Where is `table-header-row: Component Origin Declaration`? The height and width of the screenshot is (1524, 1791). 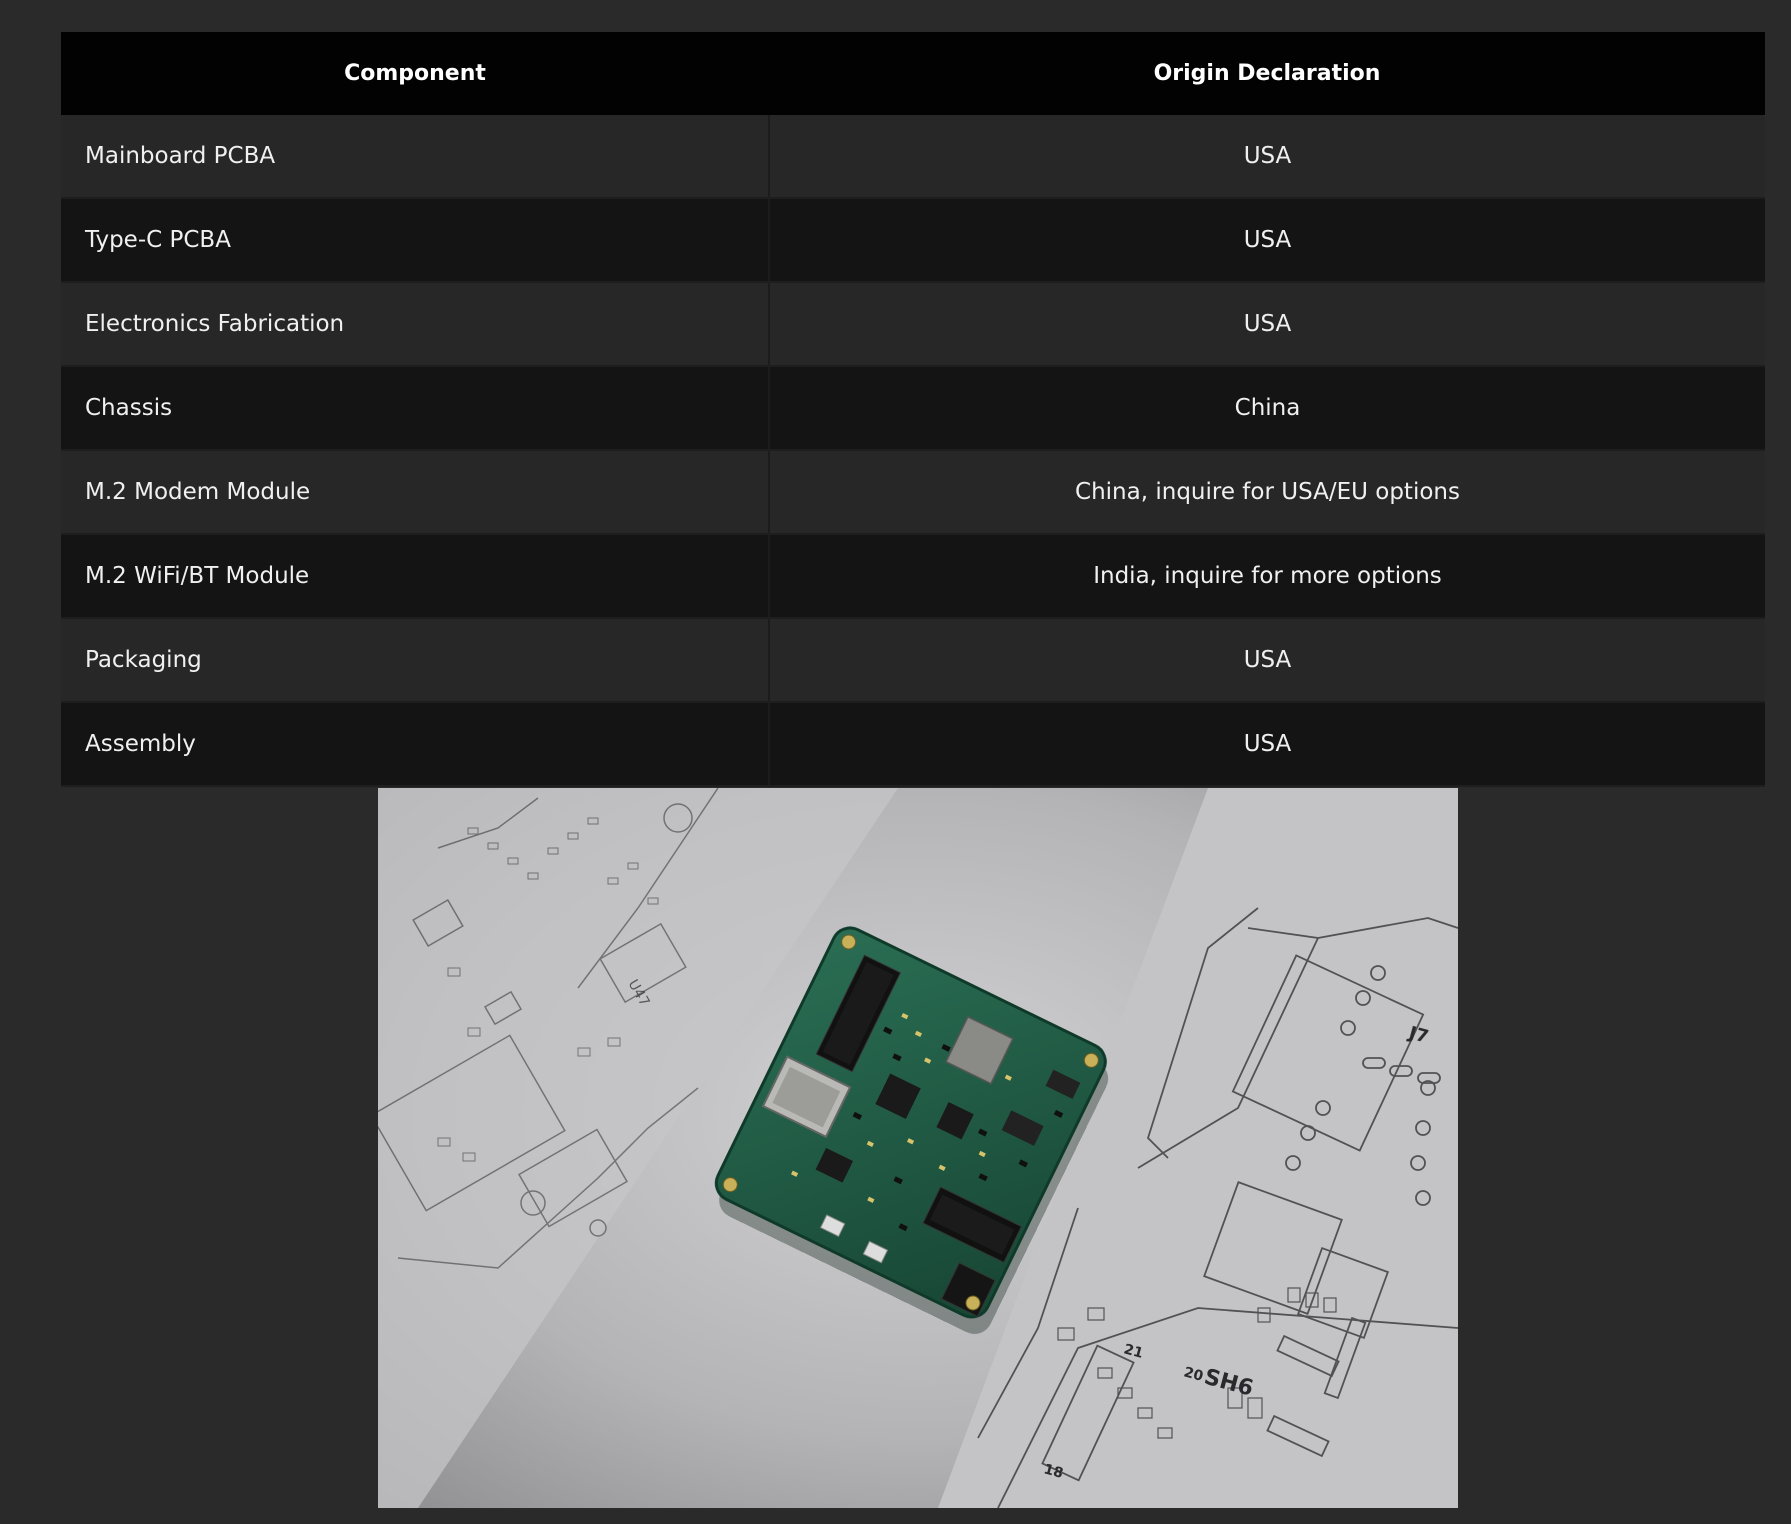
table-header-row: Component Origin Declaration is located at coordinates (913, 73).